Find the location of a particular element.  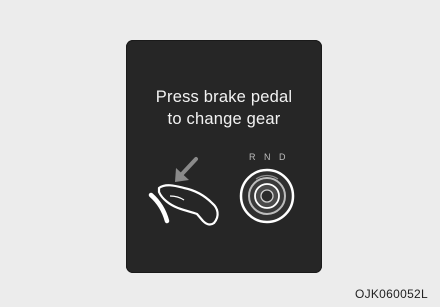

gear-position-d: D is located at coordinates (282, 157).